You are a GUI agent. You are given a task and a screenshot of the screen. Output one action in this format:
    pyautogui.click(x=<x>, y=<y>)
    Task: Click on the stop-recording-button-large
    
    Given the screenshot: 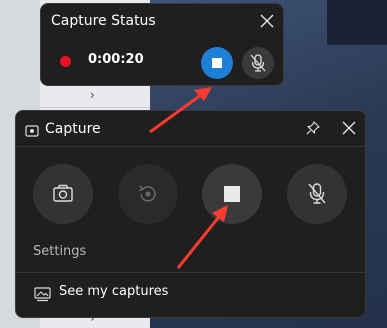 What is the action you would take?
    pyautogui.click(x=232, y=194)
    